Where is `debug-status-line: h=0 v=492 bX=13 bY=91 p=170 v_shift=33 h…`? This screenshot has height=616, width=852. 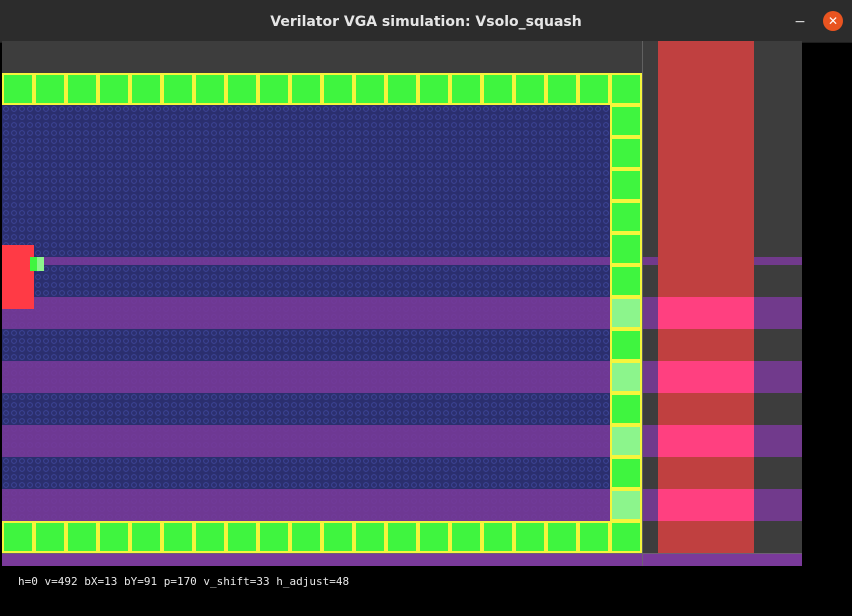
debug-status-line: h=0 v=492 bX=13 bY=91 p=170 v_shift=33 h… is located at coordinates (184, 581).